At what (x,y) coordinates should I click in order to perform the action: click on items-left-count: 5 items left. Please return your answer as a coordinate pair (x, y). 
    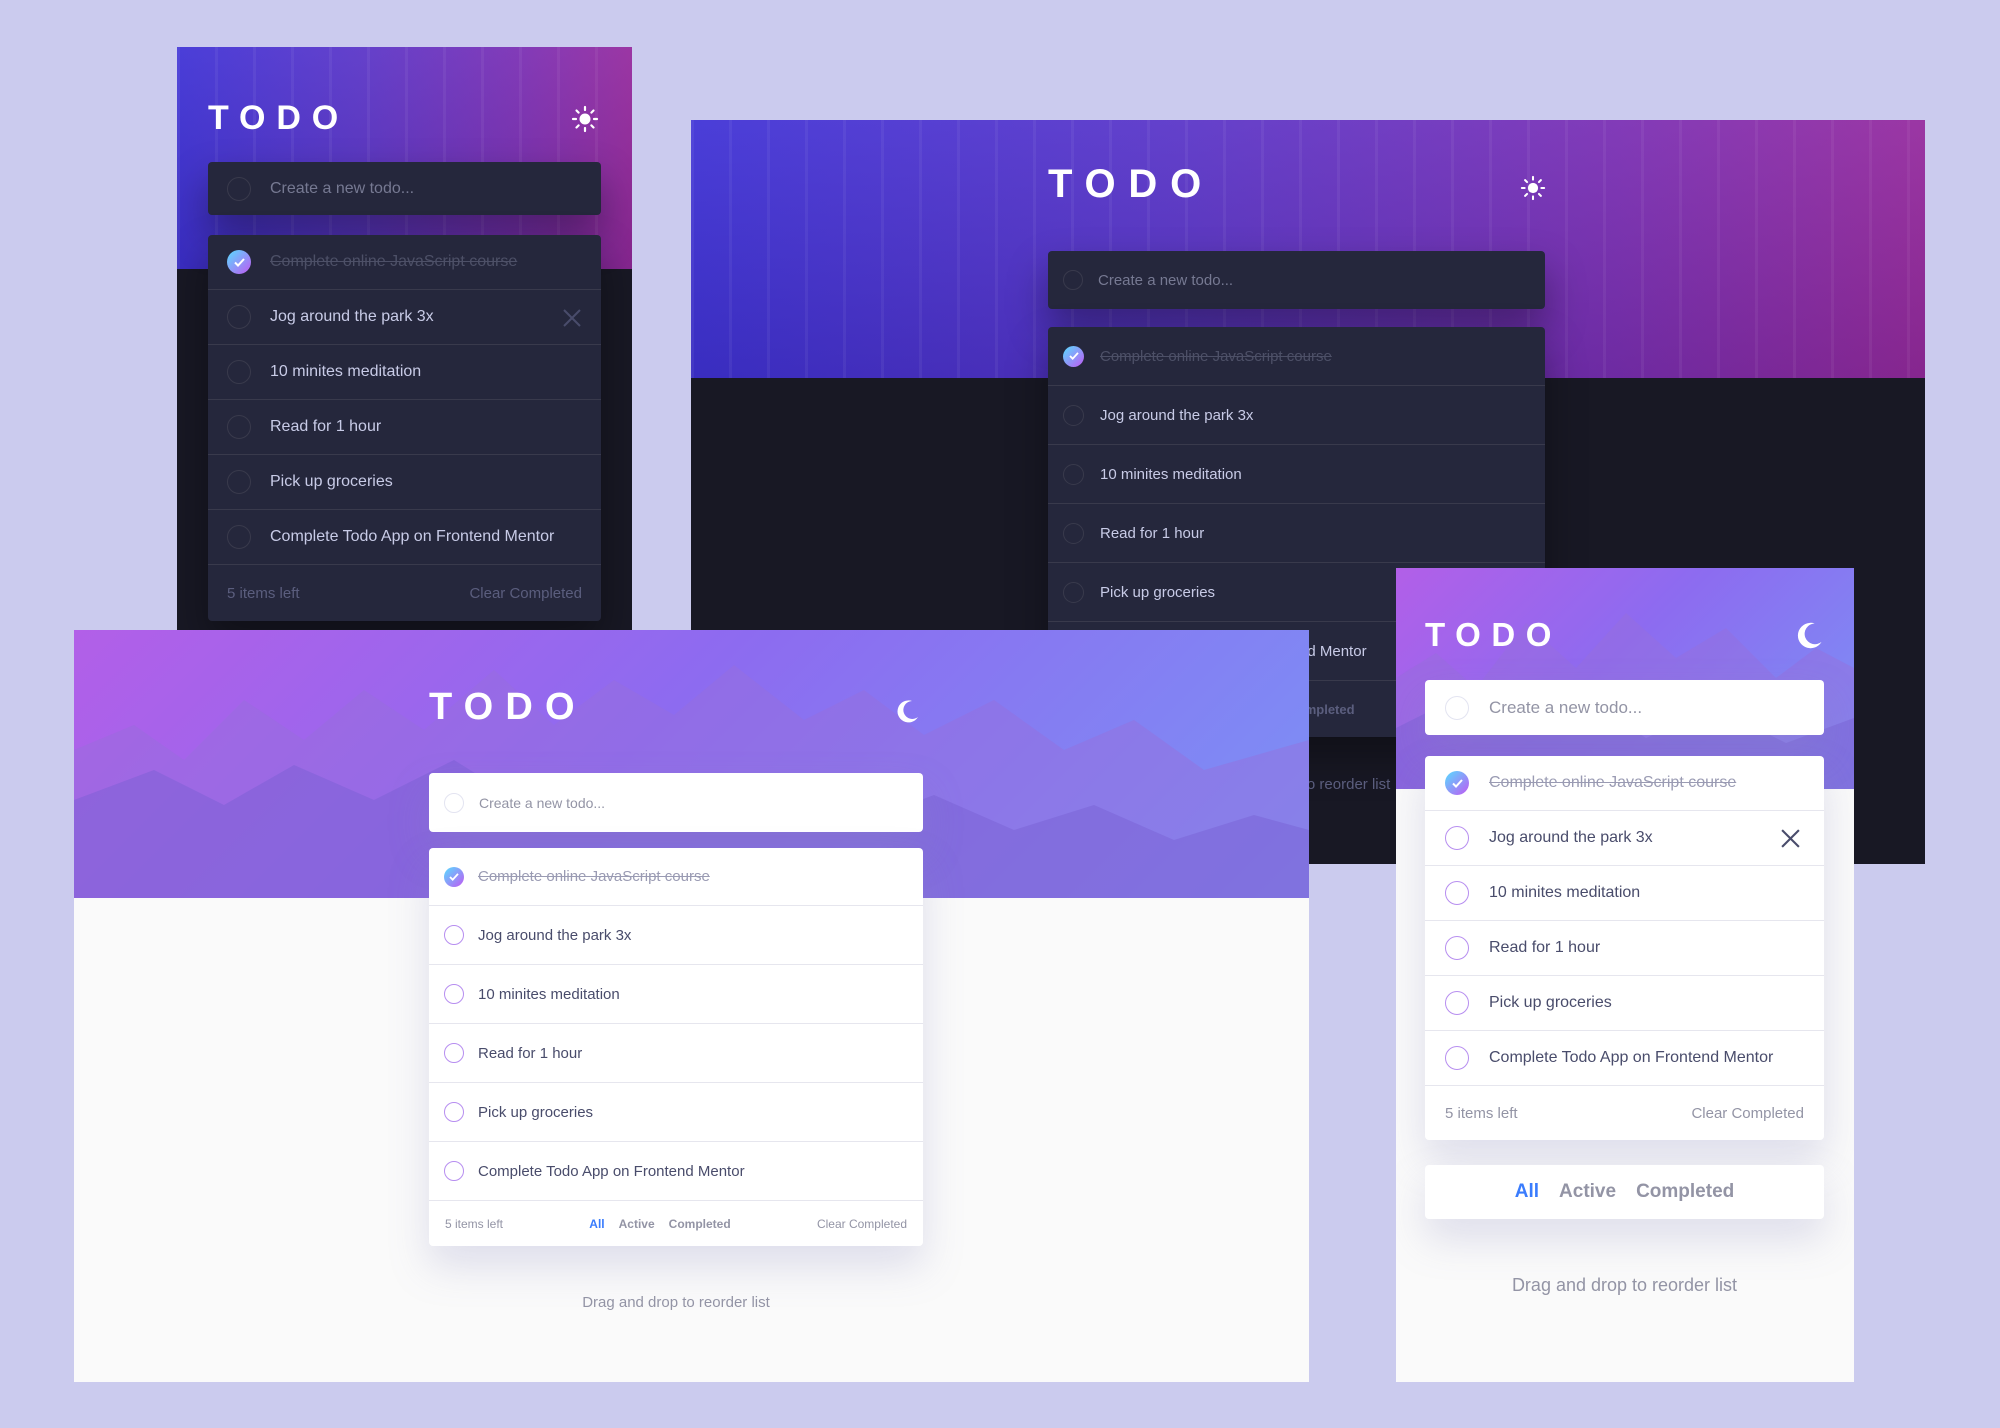
    Looking at the image, I should click on (474, 1223).